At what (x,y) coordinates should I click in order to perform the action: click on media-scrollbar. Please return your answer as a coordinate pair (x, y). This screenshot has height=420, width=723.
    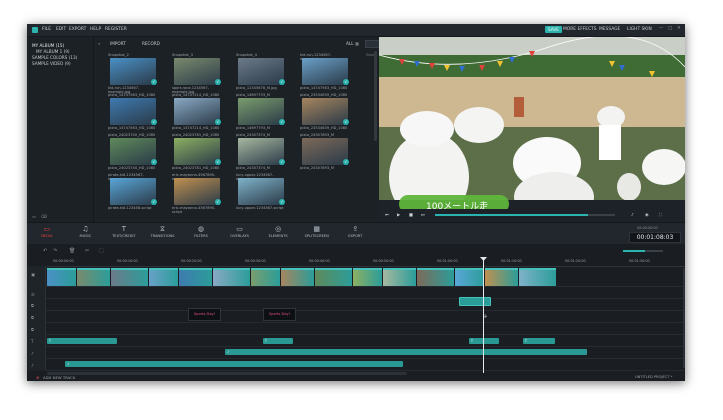
    Looking at the image, I should click on (375, 96).